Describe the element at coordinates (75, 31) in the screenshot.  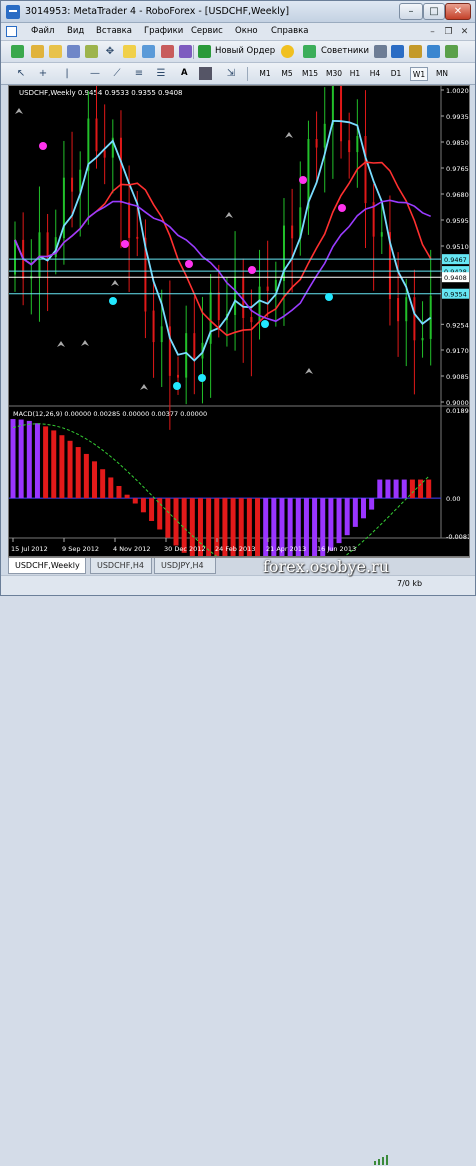
I see `menu-view: Вид` at that location.